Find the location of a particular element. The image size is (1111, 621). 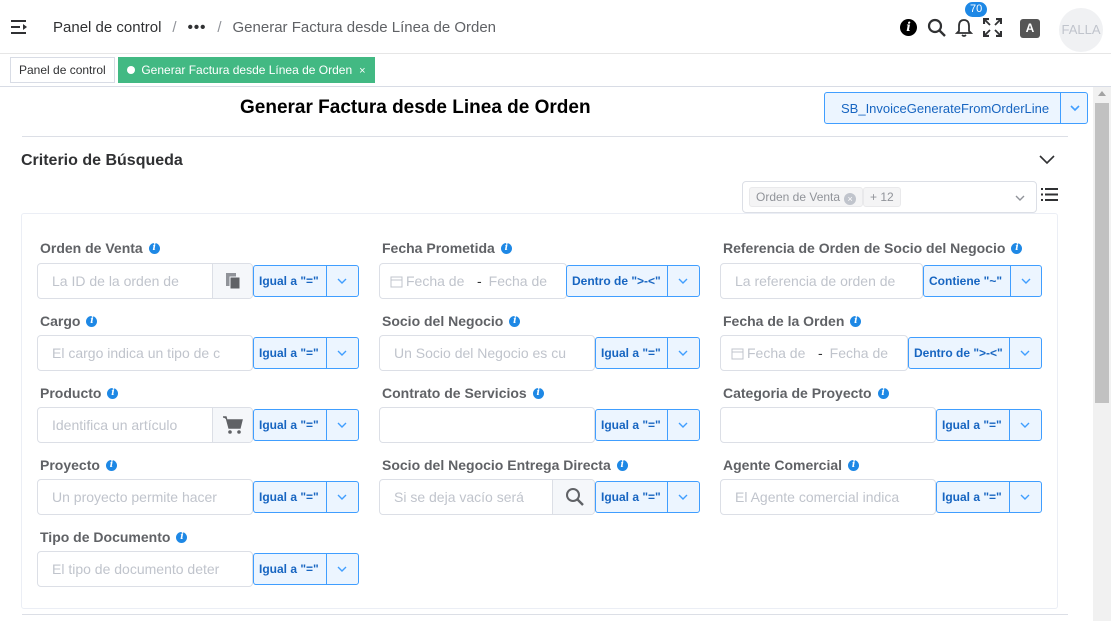

referencia-field is located at coordinates (821, 281).